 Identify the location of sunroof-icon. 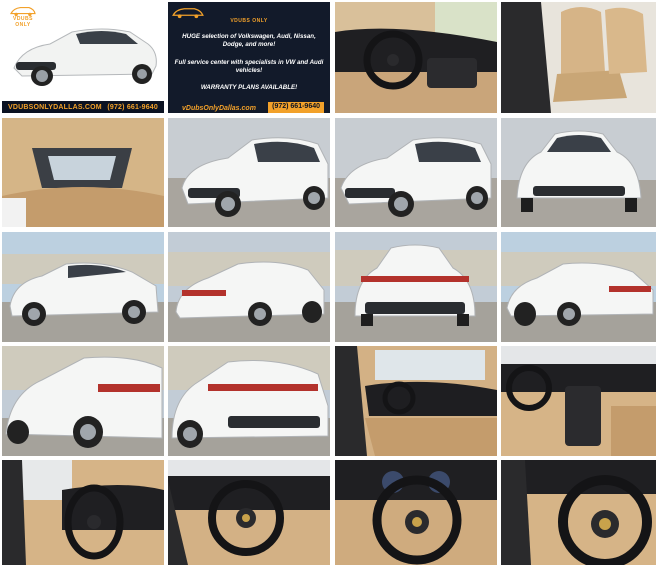
(83, 172).